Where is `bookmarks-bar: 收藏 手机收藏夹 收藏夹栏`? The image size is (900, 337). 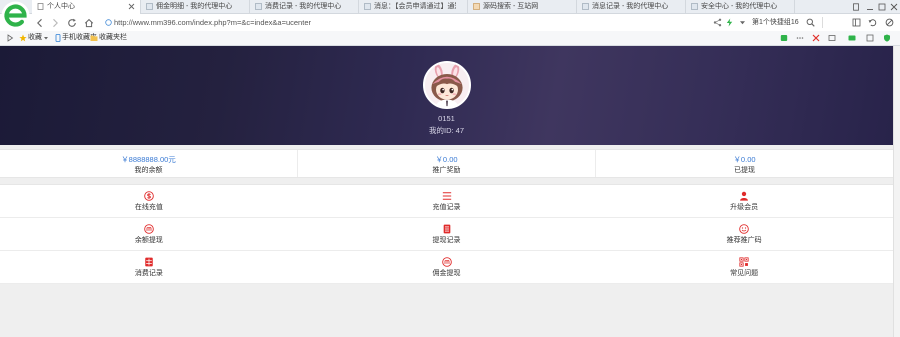
bookmarks-bar: 收藏 手机收藏夹 收藏夹栏 is located at coordinates (450, 38).